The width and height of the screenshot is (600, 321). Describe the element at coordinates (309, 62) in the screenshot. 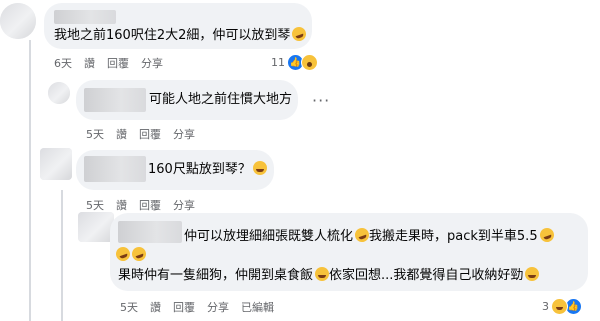

I see `wow-icon` at that location.